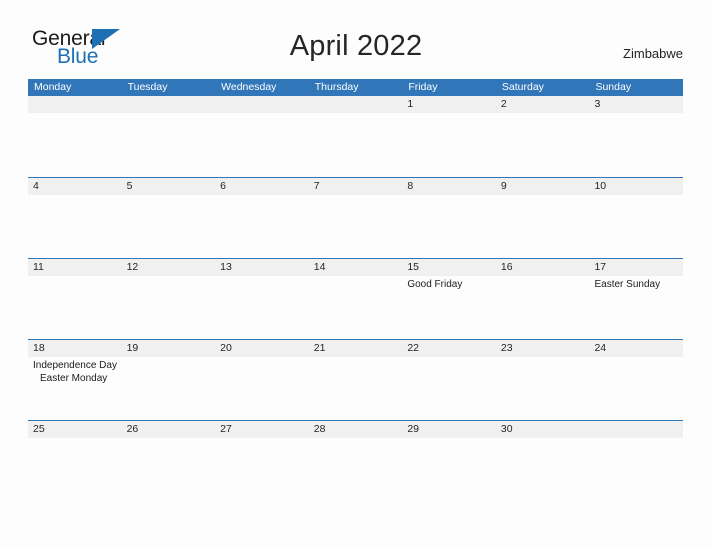 This screenshot has width=712, height=550. I want to click on day-events: Good Friday, so click(449, 283).